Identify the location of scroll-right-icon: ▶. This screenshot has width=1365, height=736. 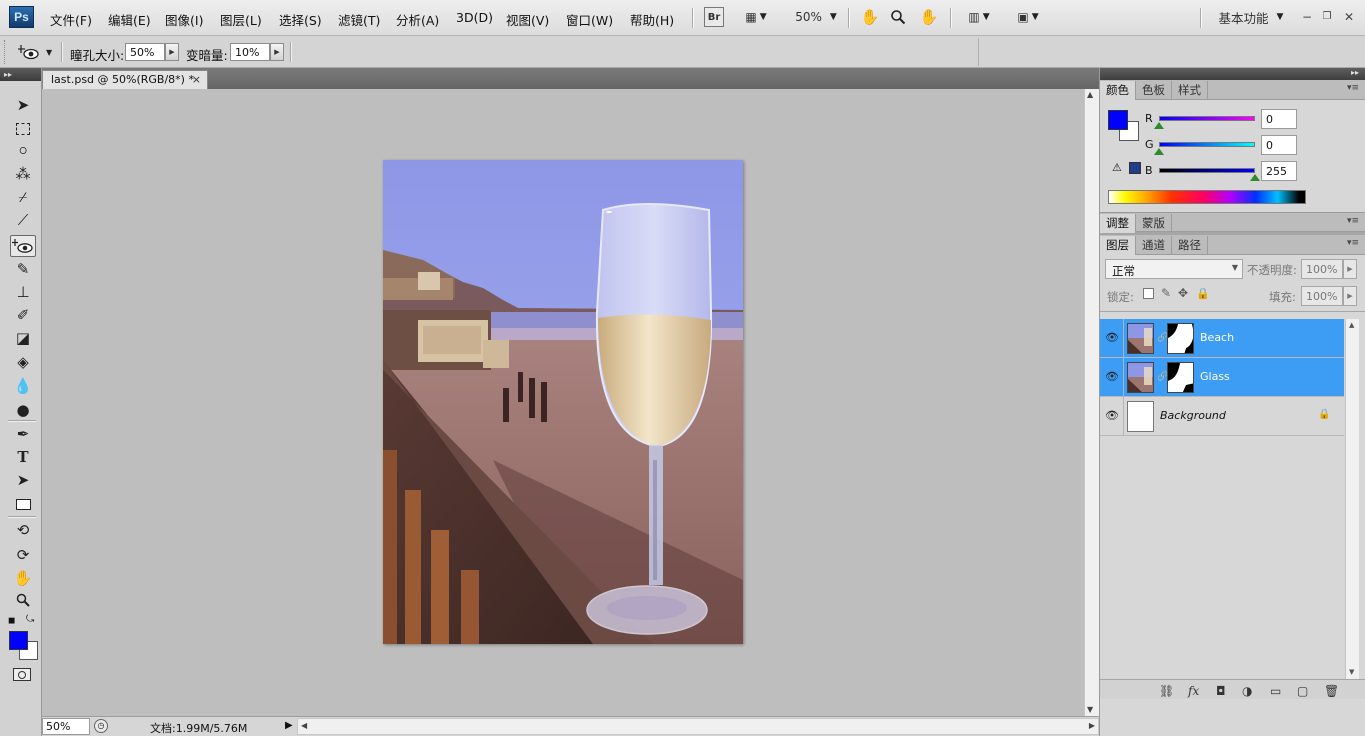
(1092, 725).